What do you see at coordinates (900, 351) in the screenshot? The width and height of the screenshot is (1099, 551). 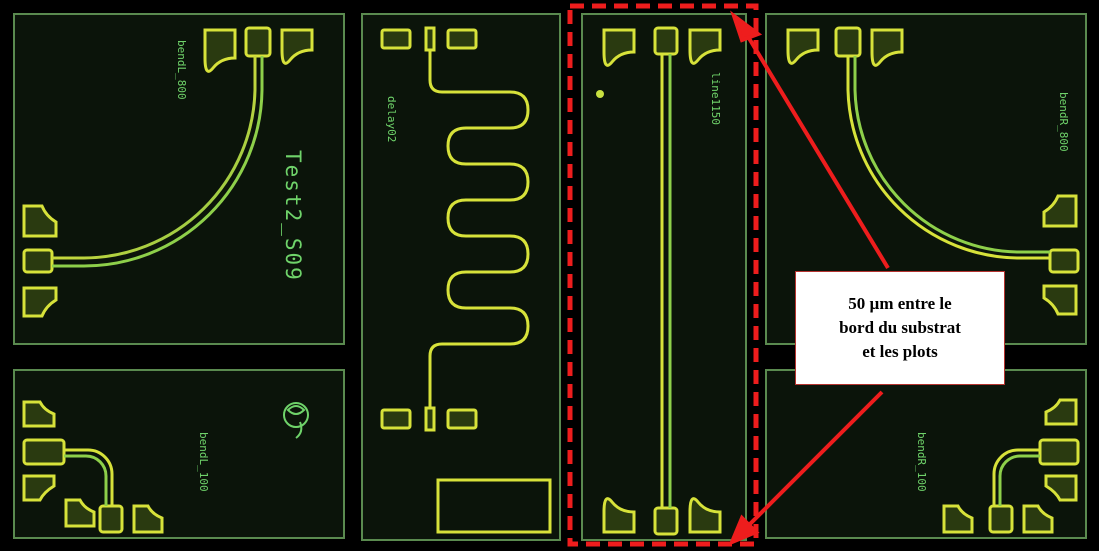 I see `callout-line-3: et les plots` at bounding box center [900, 351].